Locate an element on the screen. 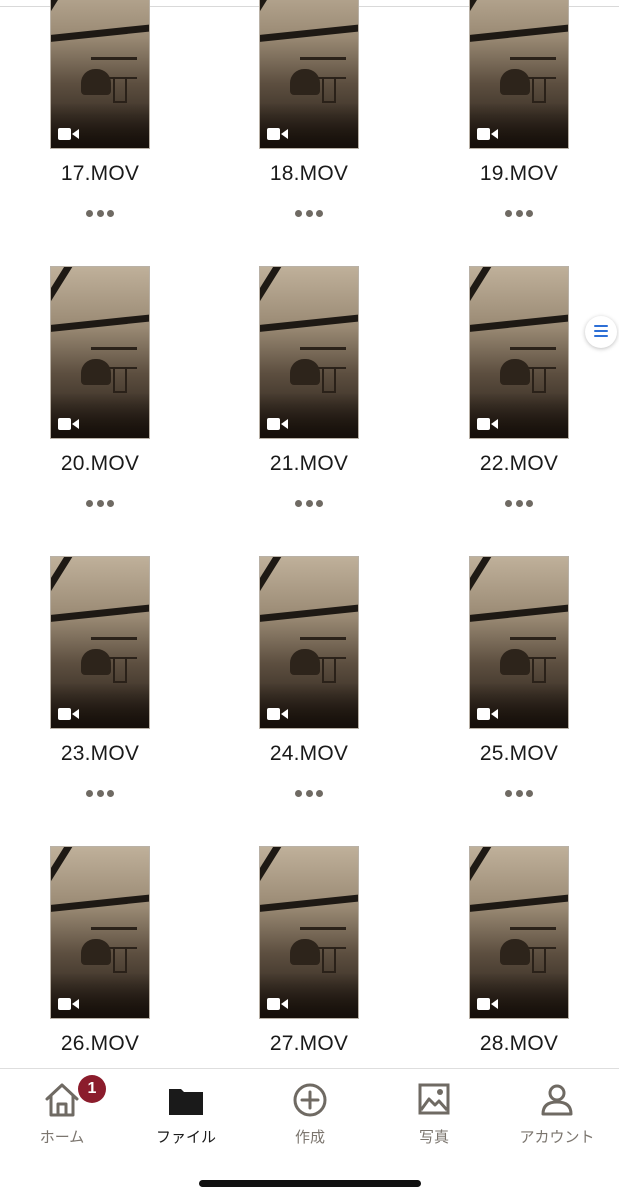 This screenshot has height=1200, width=619. file-name: 21.MOV is located at coordinates (309, 463).